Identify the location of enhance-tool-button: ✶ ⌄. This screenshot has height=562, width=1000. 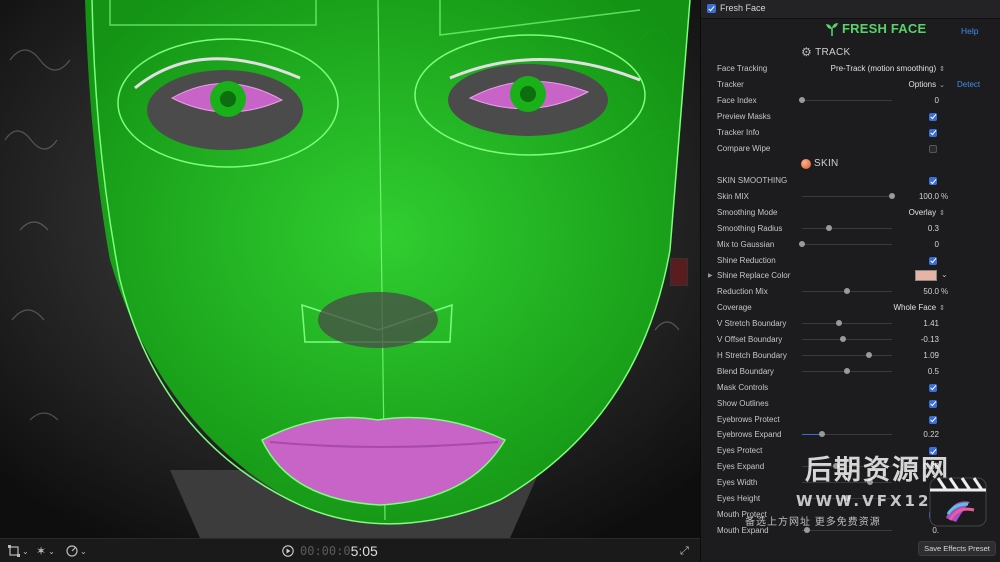
(45, 551).